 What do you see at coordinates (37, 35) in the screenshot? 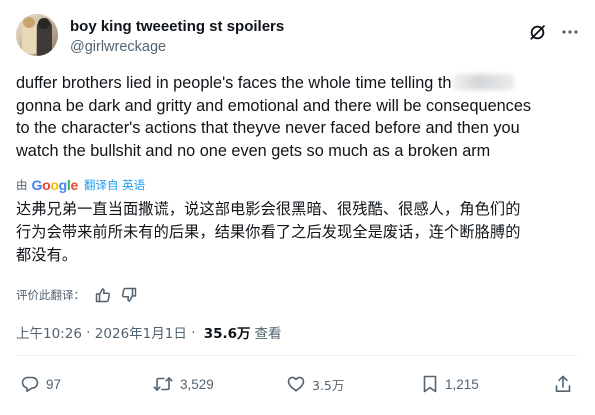
I see `avatar` at bounding box center [37, 35].